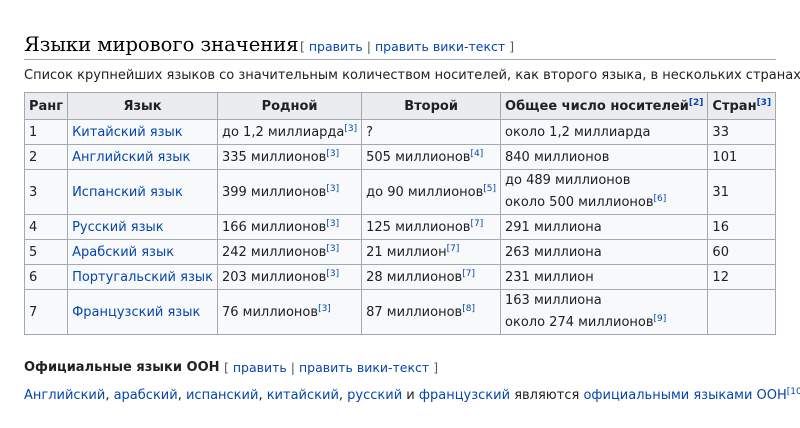  Describe the element at coordinates (46, 106) in the screenshot. I see `header-rank: Ранг` at that location.